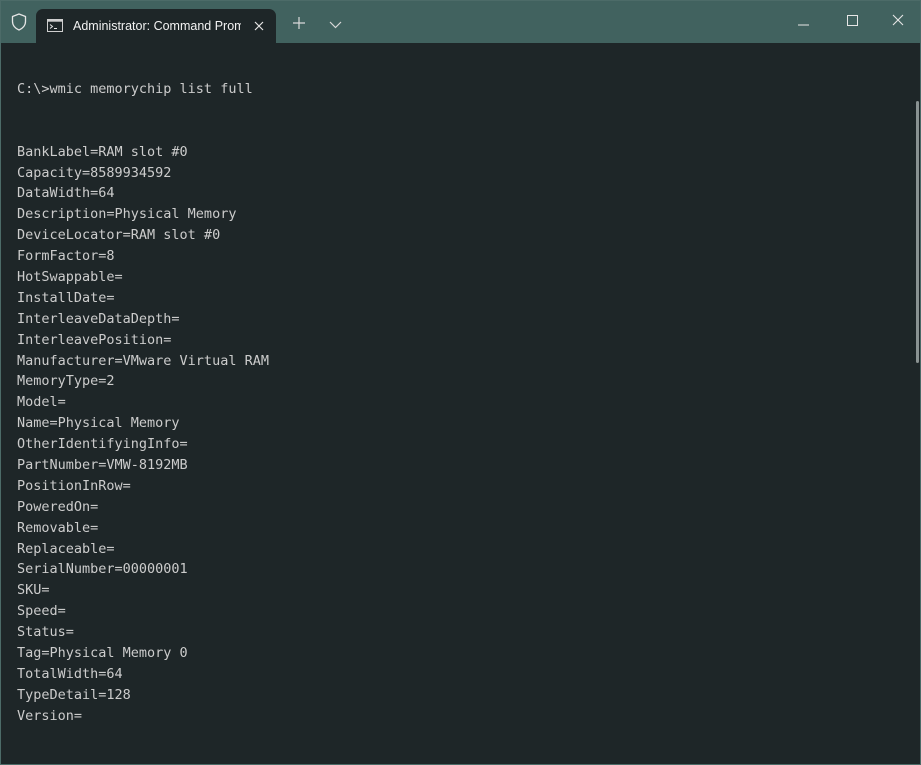 The height and width of the screenshot is (765, 921). Describe the element at coordinates (102, 465) in the screenshot. I see `console-line: PartNumber=VMW-8192MB` at that location.